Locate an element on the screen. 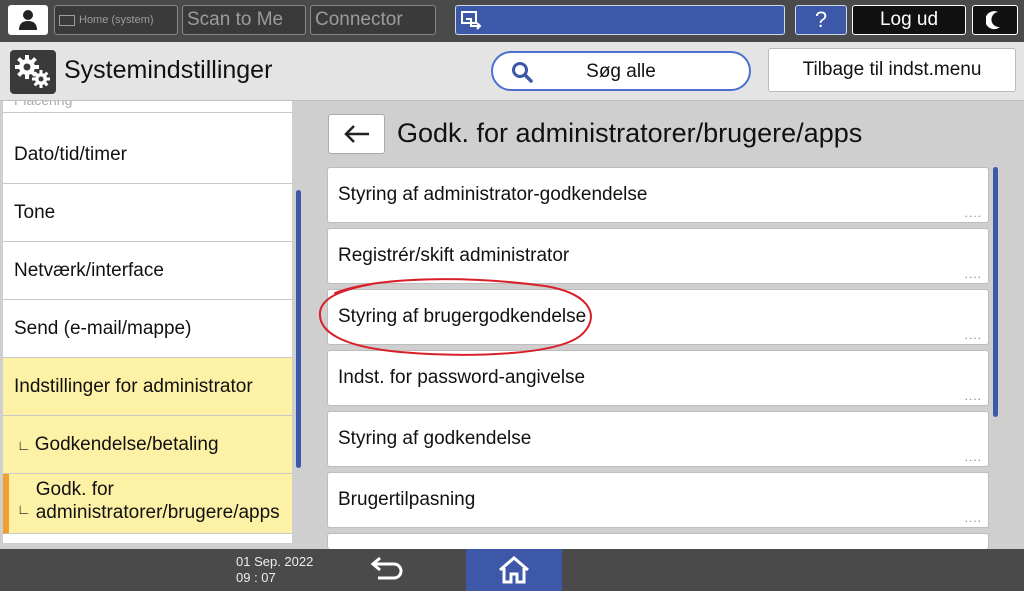 The image size is (1024, 591). connector-label: Connector is located at coordinates (359, 19).